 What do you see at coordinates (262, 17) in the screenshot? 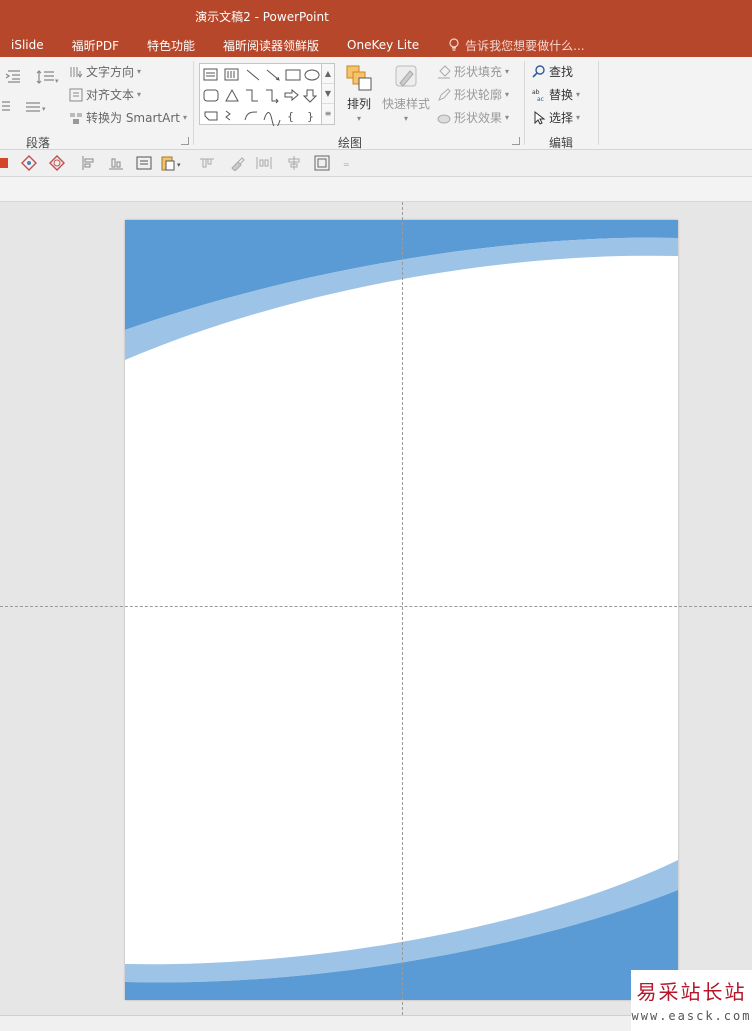
I see `window-title: 演示文稿2 - PowerPoint` at bounding box center [262, 17].